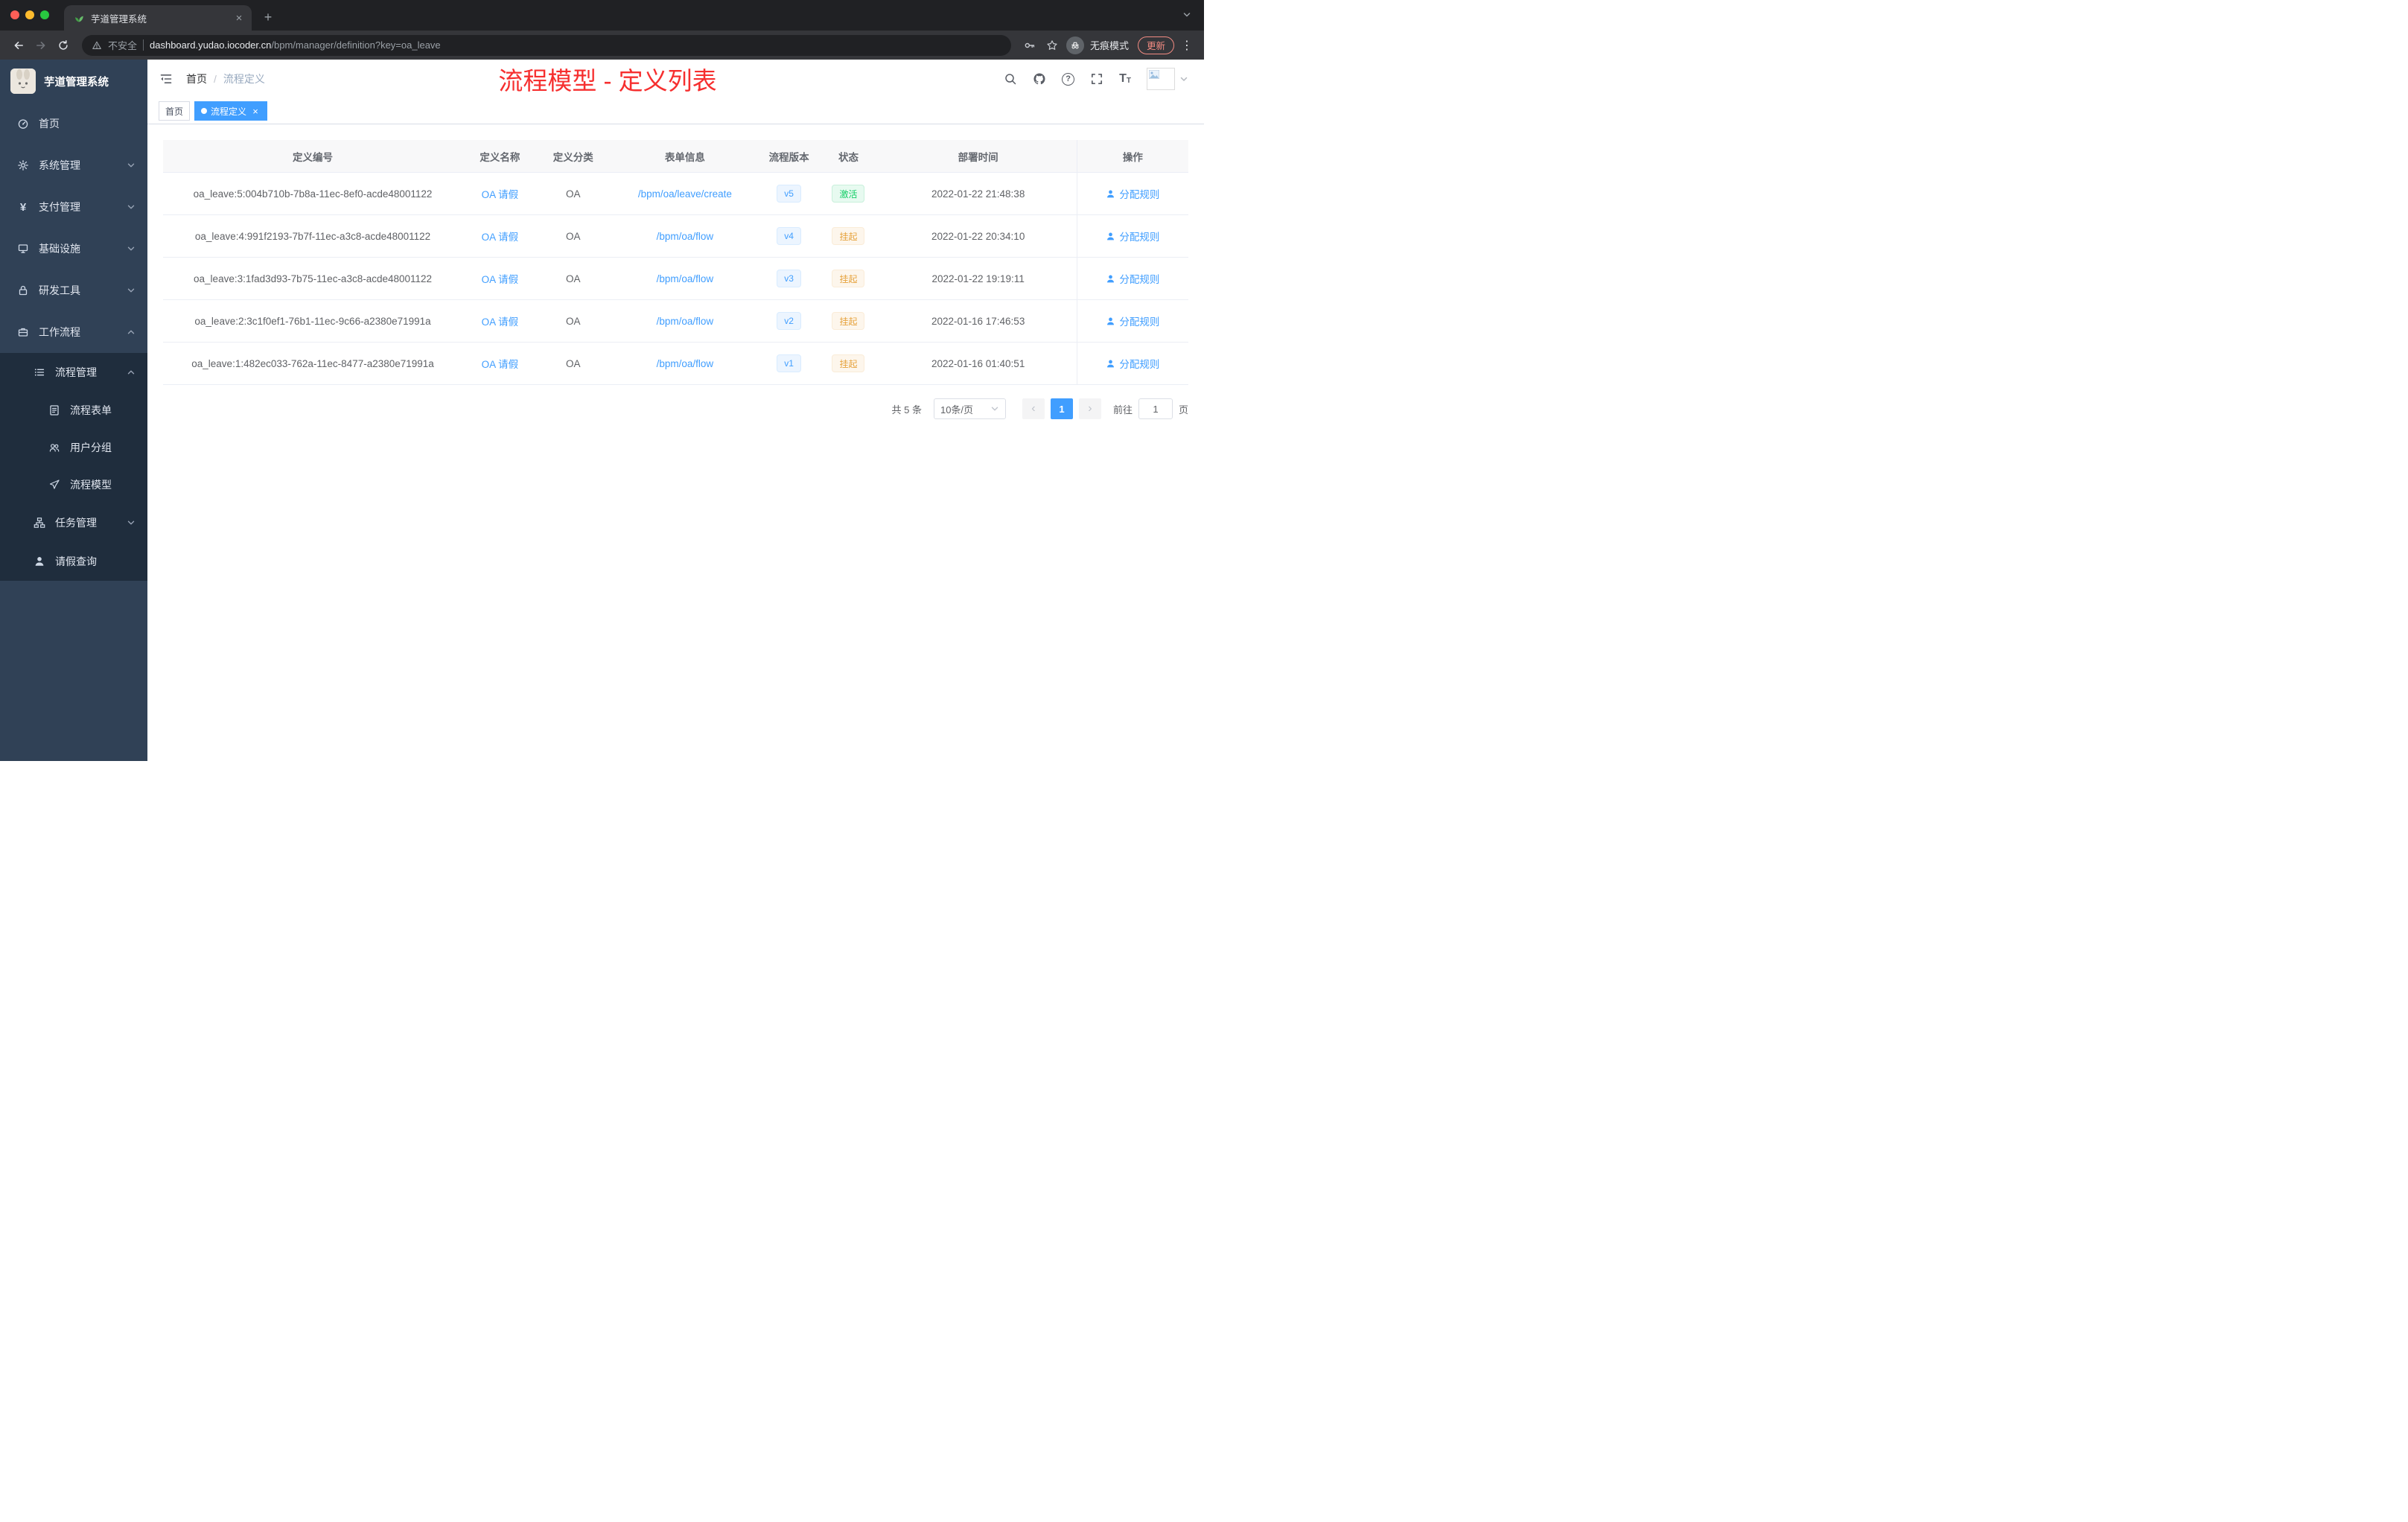  Describe the element at coordinates (1033, 408) in the screenshot. I see `prev-page-button: ‹` at that location.